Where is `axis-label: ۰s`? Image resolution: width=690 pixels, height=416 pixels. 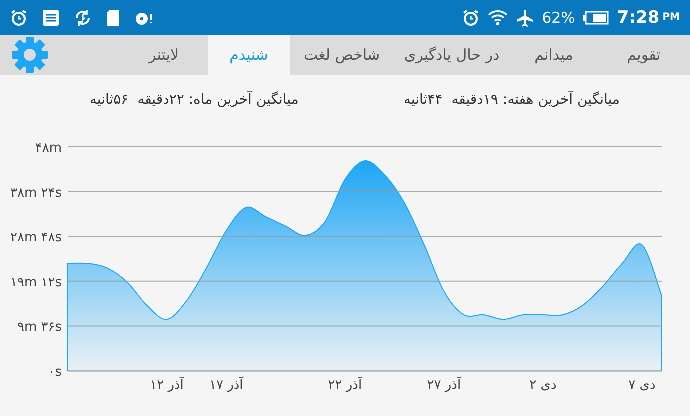
axis-label: ۰s is located at coordinates (55, 372).